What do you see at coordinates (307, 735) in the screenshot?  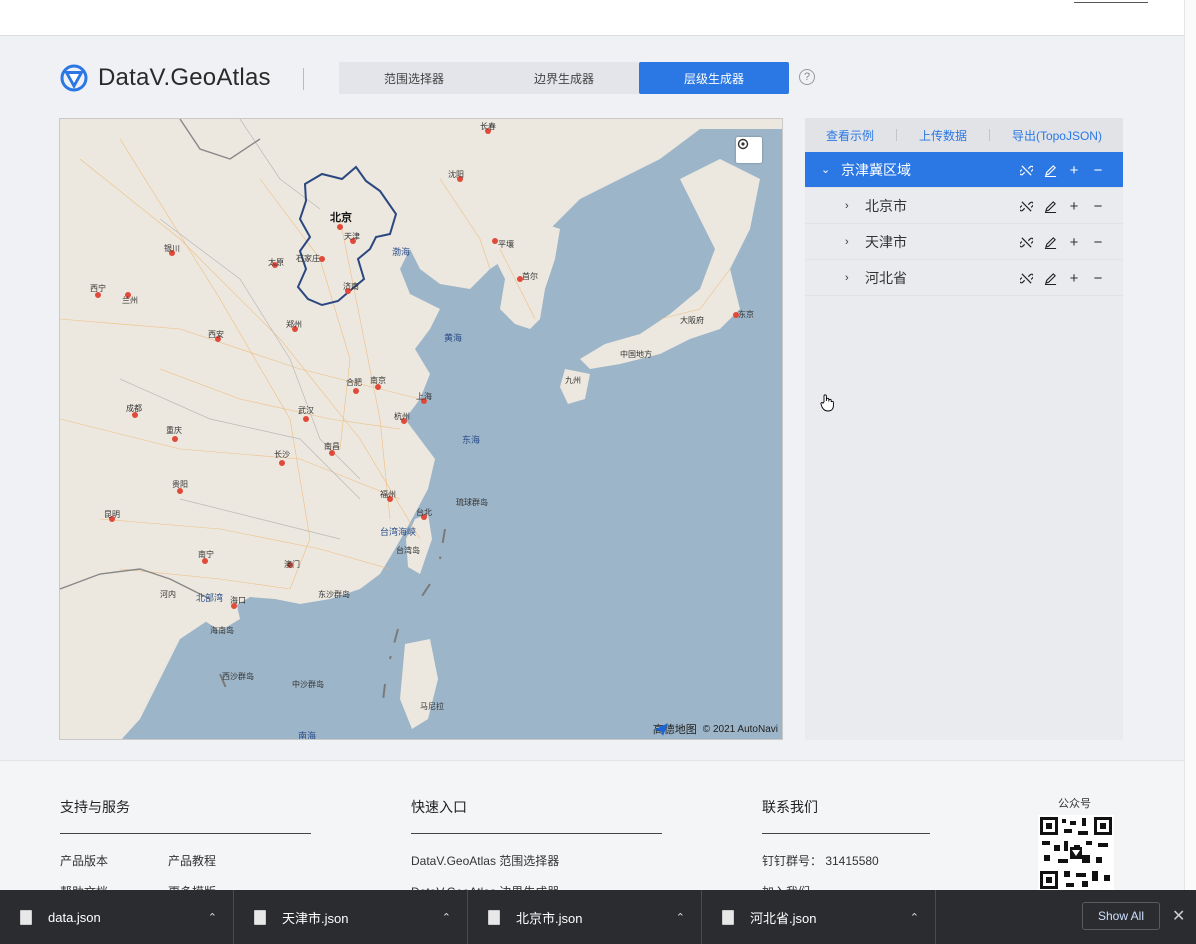 I see `map-label-nanhai: 南海` at bounding box center [307, 735].